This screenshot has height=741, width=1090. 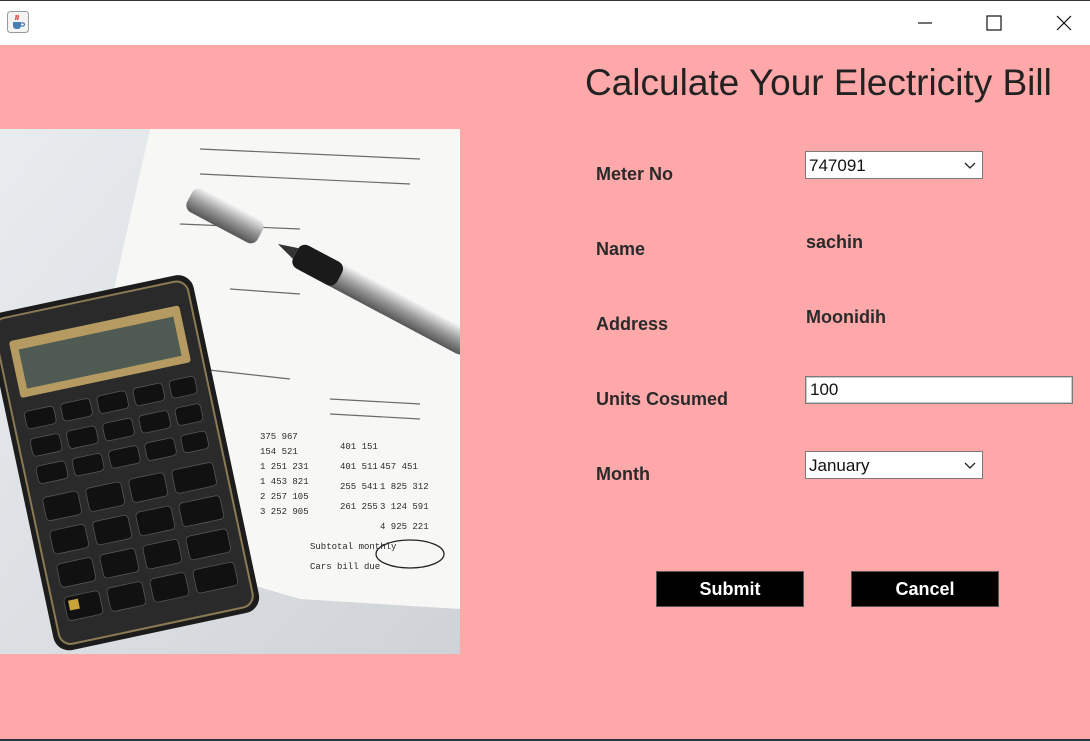 What do you see at coordinates (1063, 23) in the screenshot?
I see `close-icon` at bounding box center [1063, 23].